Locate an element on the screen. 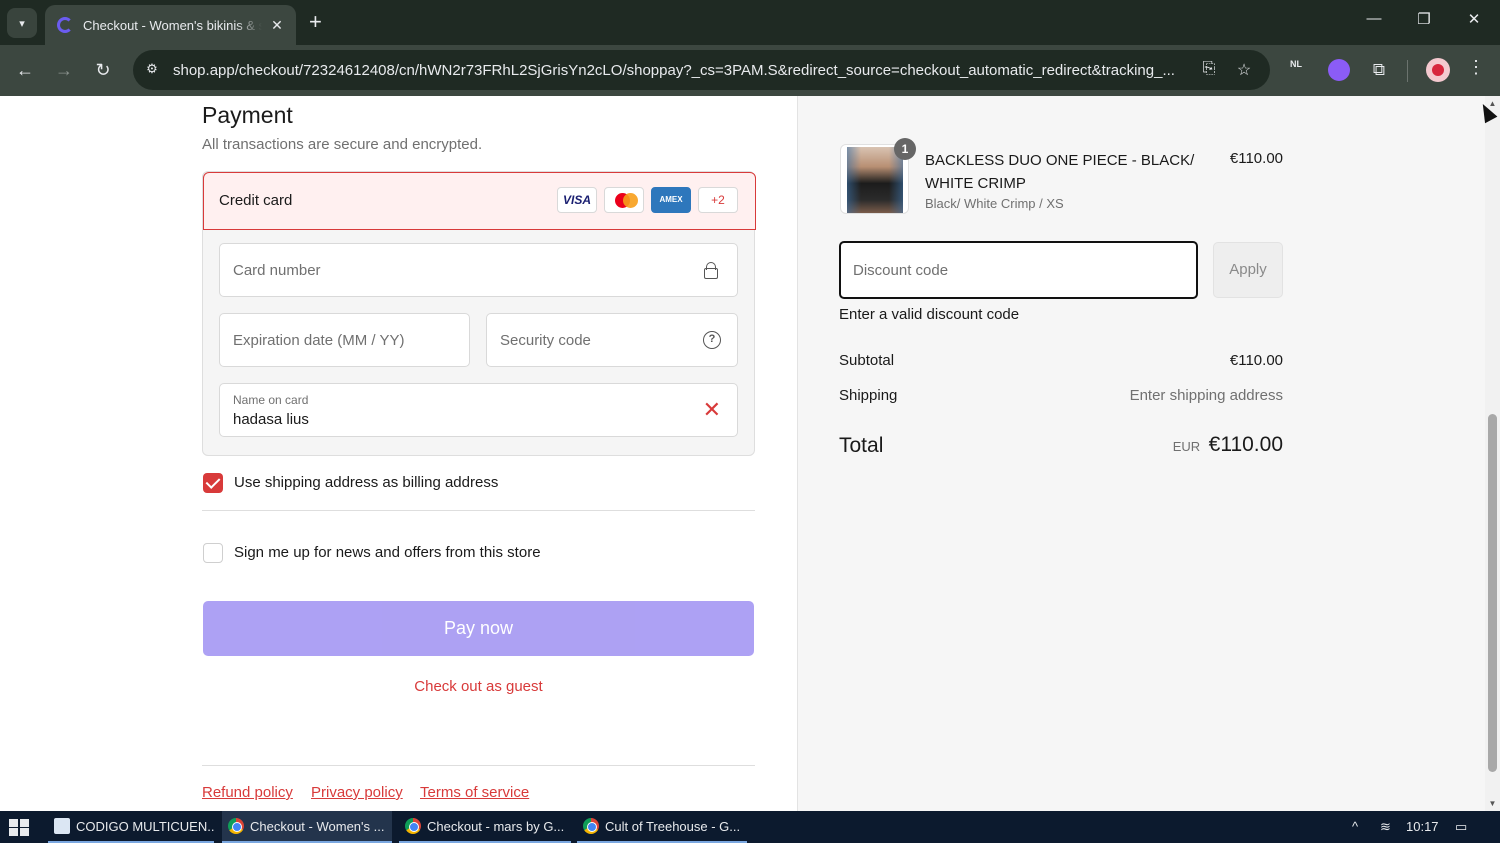 The width and height of the screenshot is (1500, 843). tab-close-icon: ✕ is located at coordinates (277, 25).